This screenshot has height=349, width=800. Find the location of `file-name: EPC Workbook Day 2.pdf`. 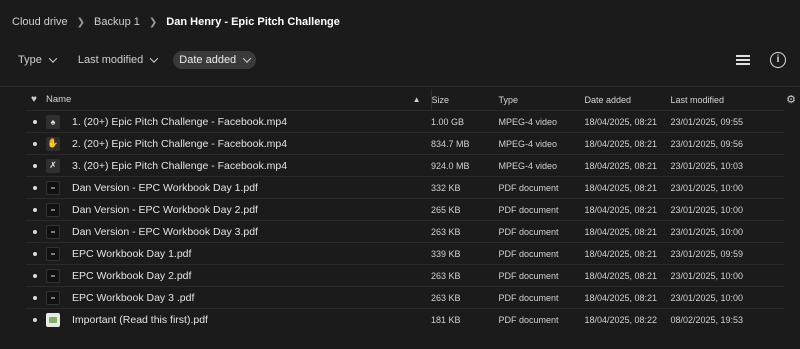

file-name: EPC Workbook Day 2.pdf is located at coordinates (251, 275).